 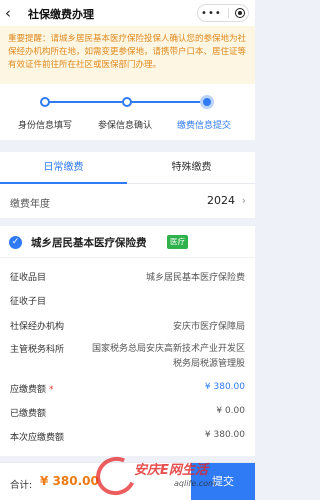 I want to click on row-value: 城乡居民基本医疗保险费, so click(x=195, y=278).